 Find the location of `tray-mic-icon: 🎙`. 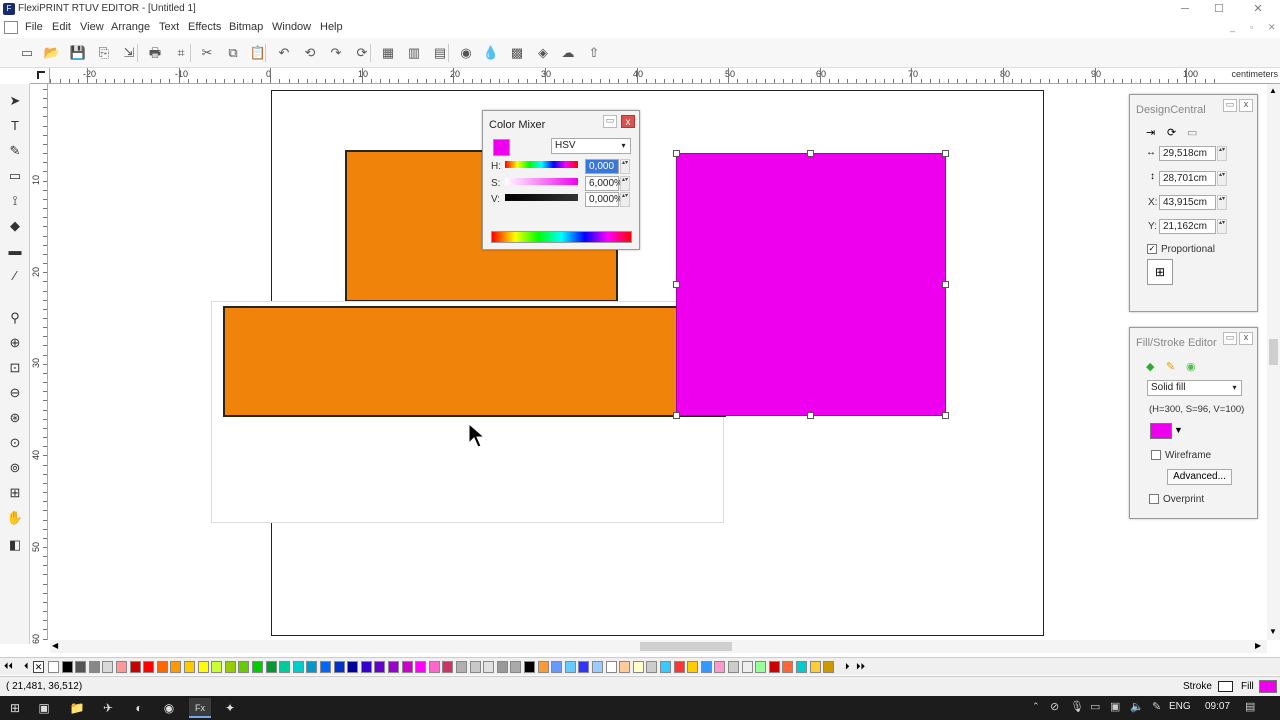

tray-mic-icon: 🎙 is located at coordinates (1077, 706).